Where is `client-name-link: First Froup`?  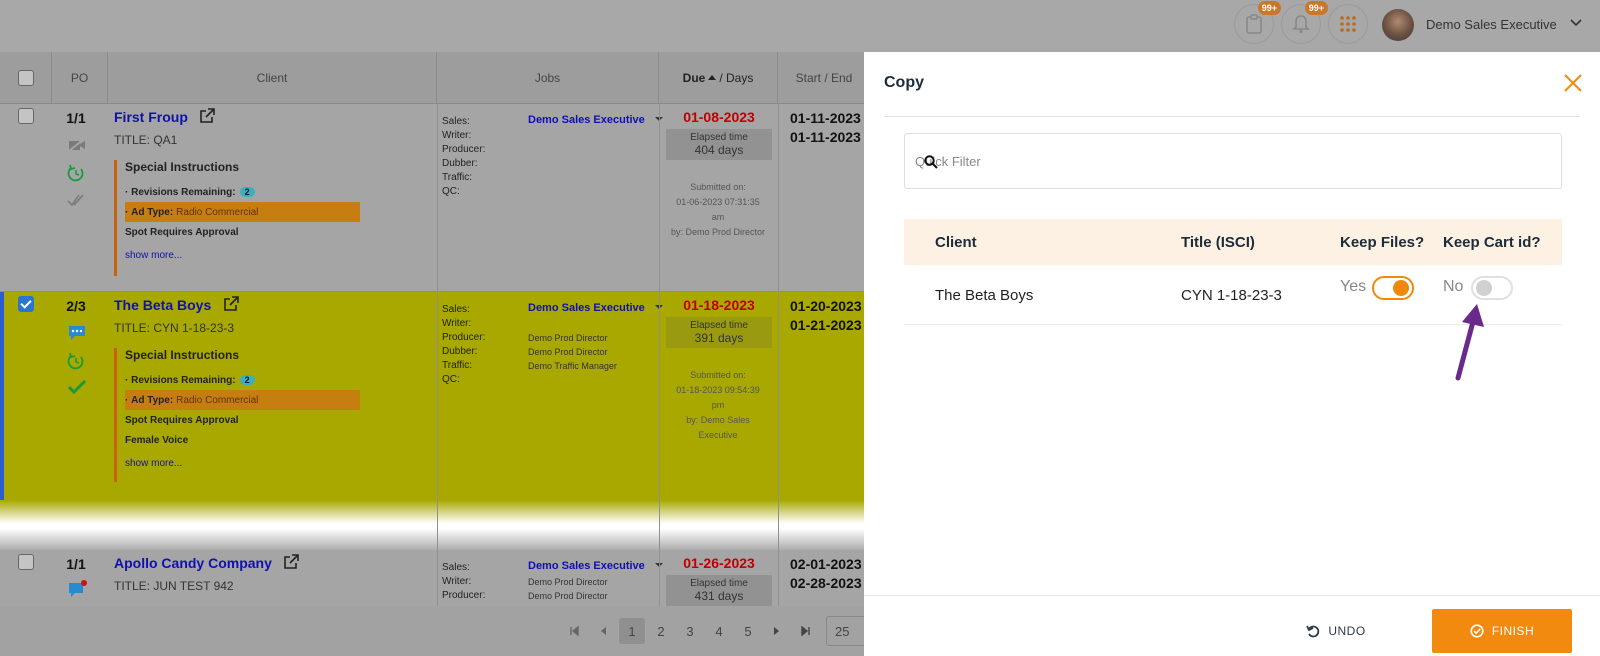
client-name-link: First Froup is located at coordinates (151, 117).